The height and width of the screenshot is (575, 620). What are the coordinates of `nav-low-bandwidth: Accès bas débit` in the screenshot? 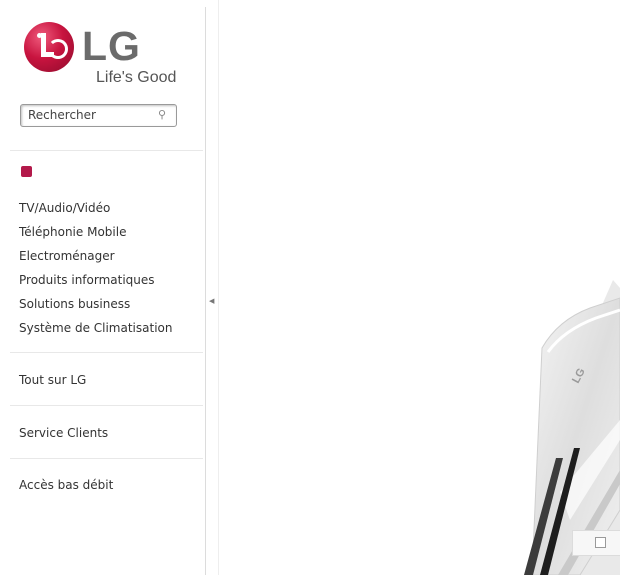 It's located at (66, 485).